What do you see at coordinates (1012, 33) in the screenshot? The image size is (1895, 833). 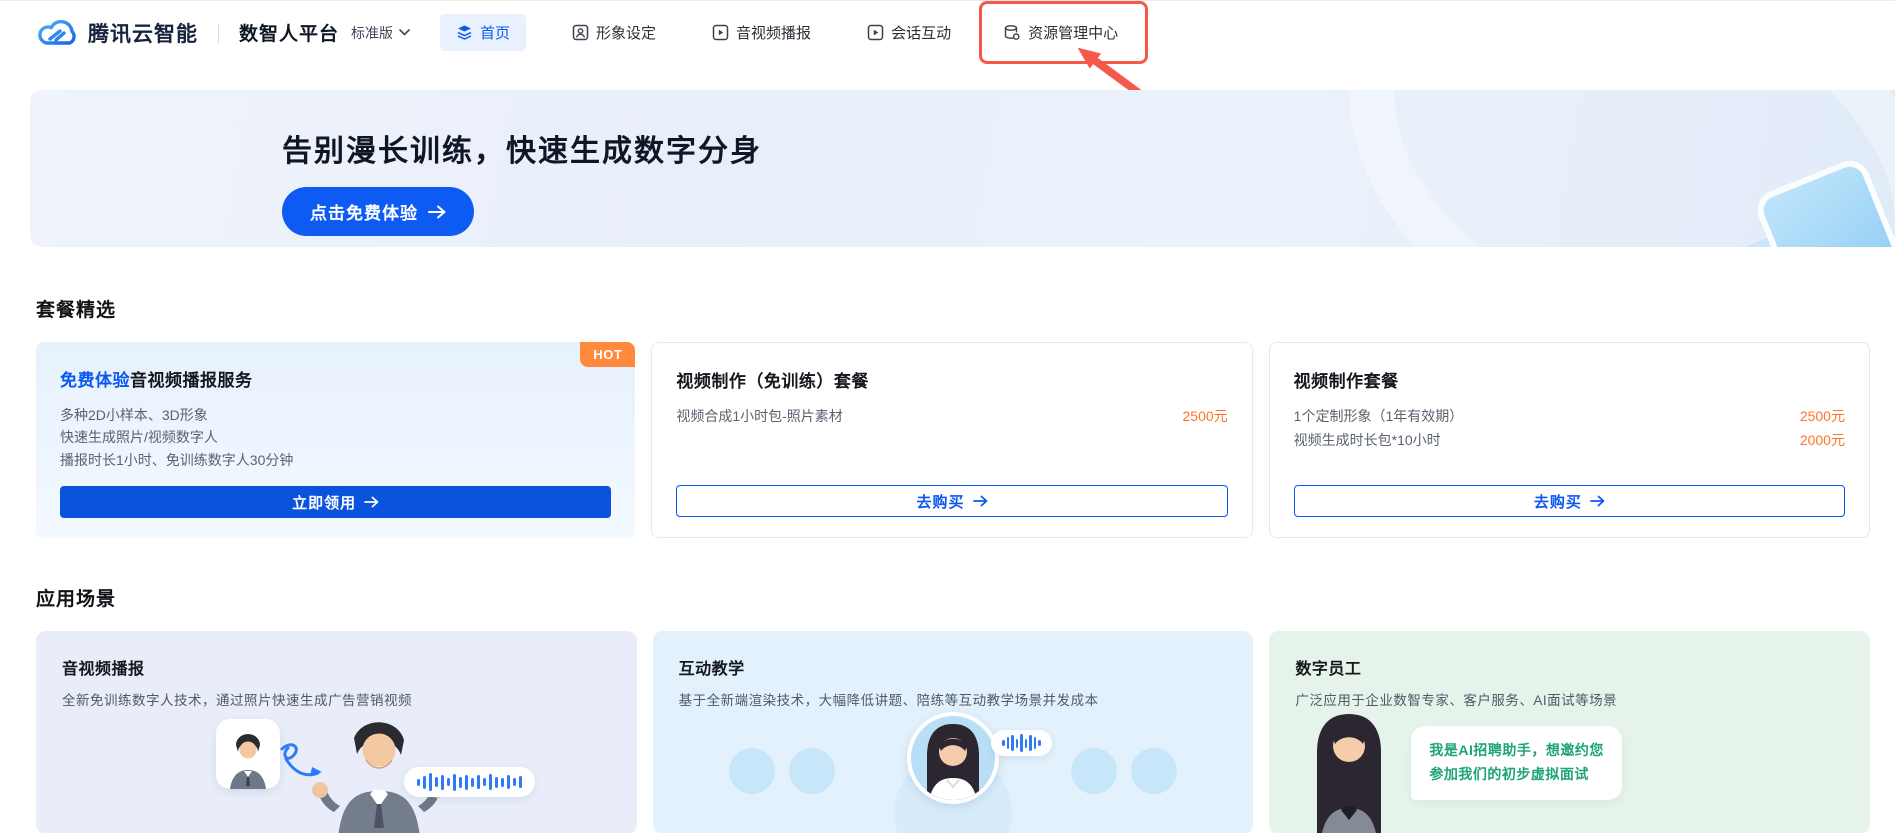 I see `database-icon` at bounding box center [1012, 33].